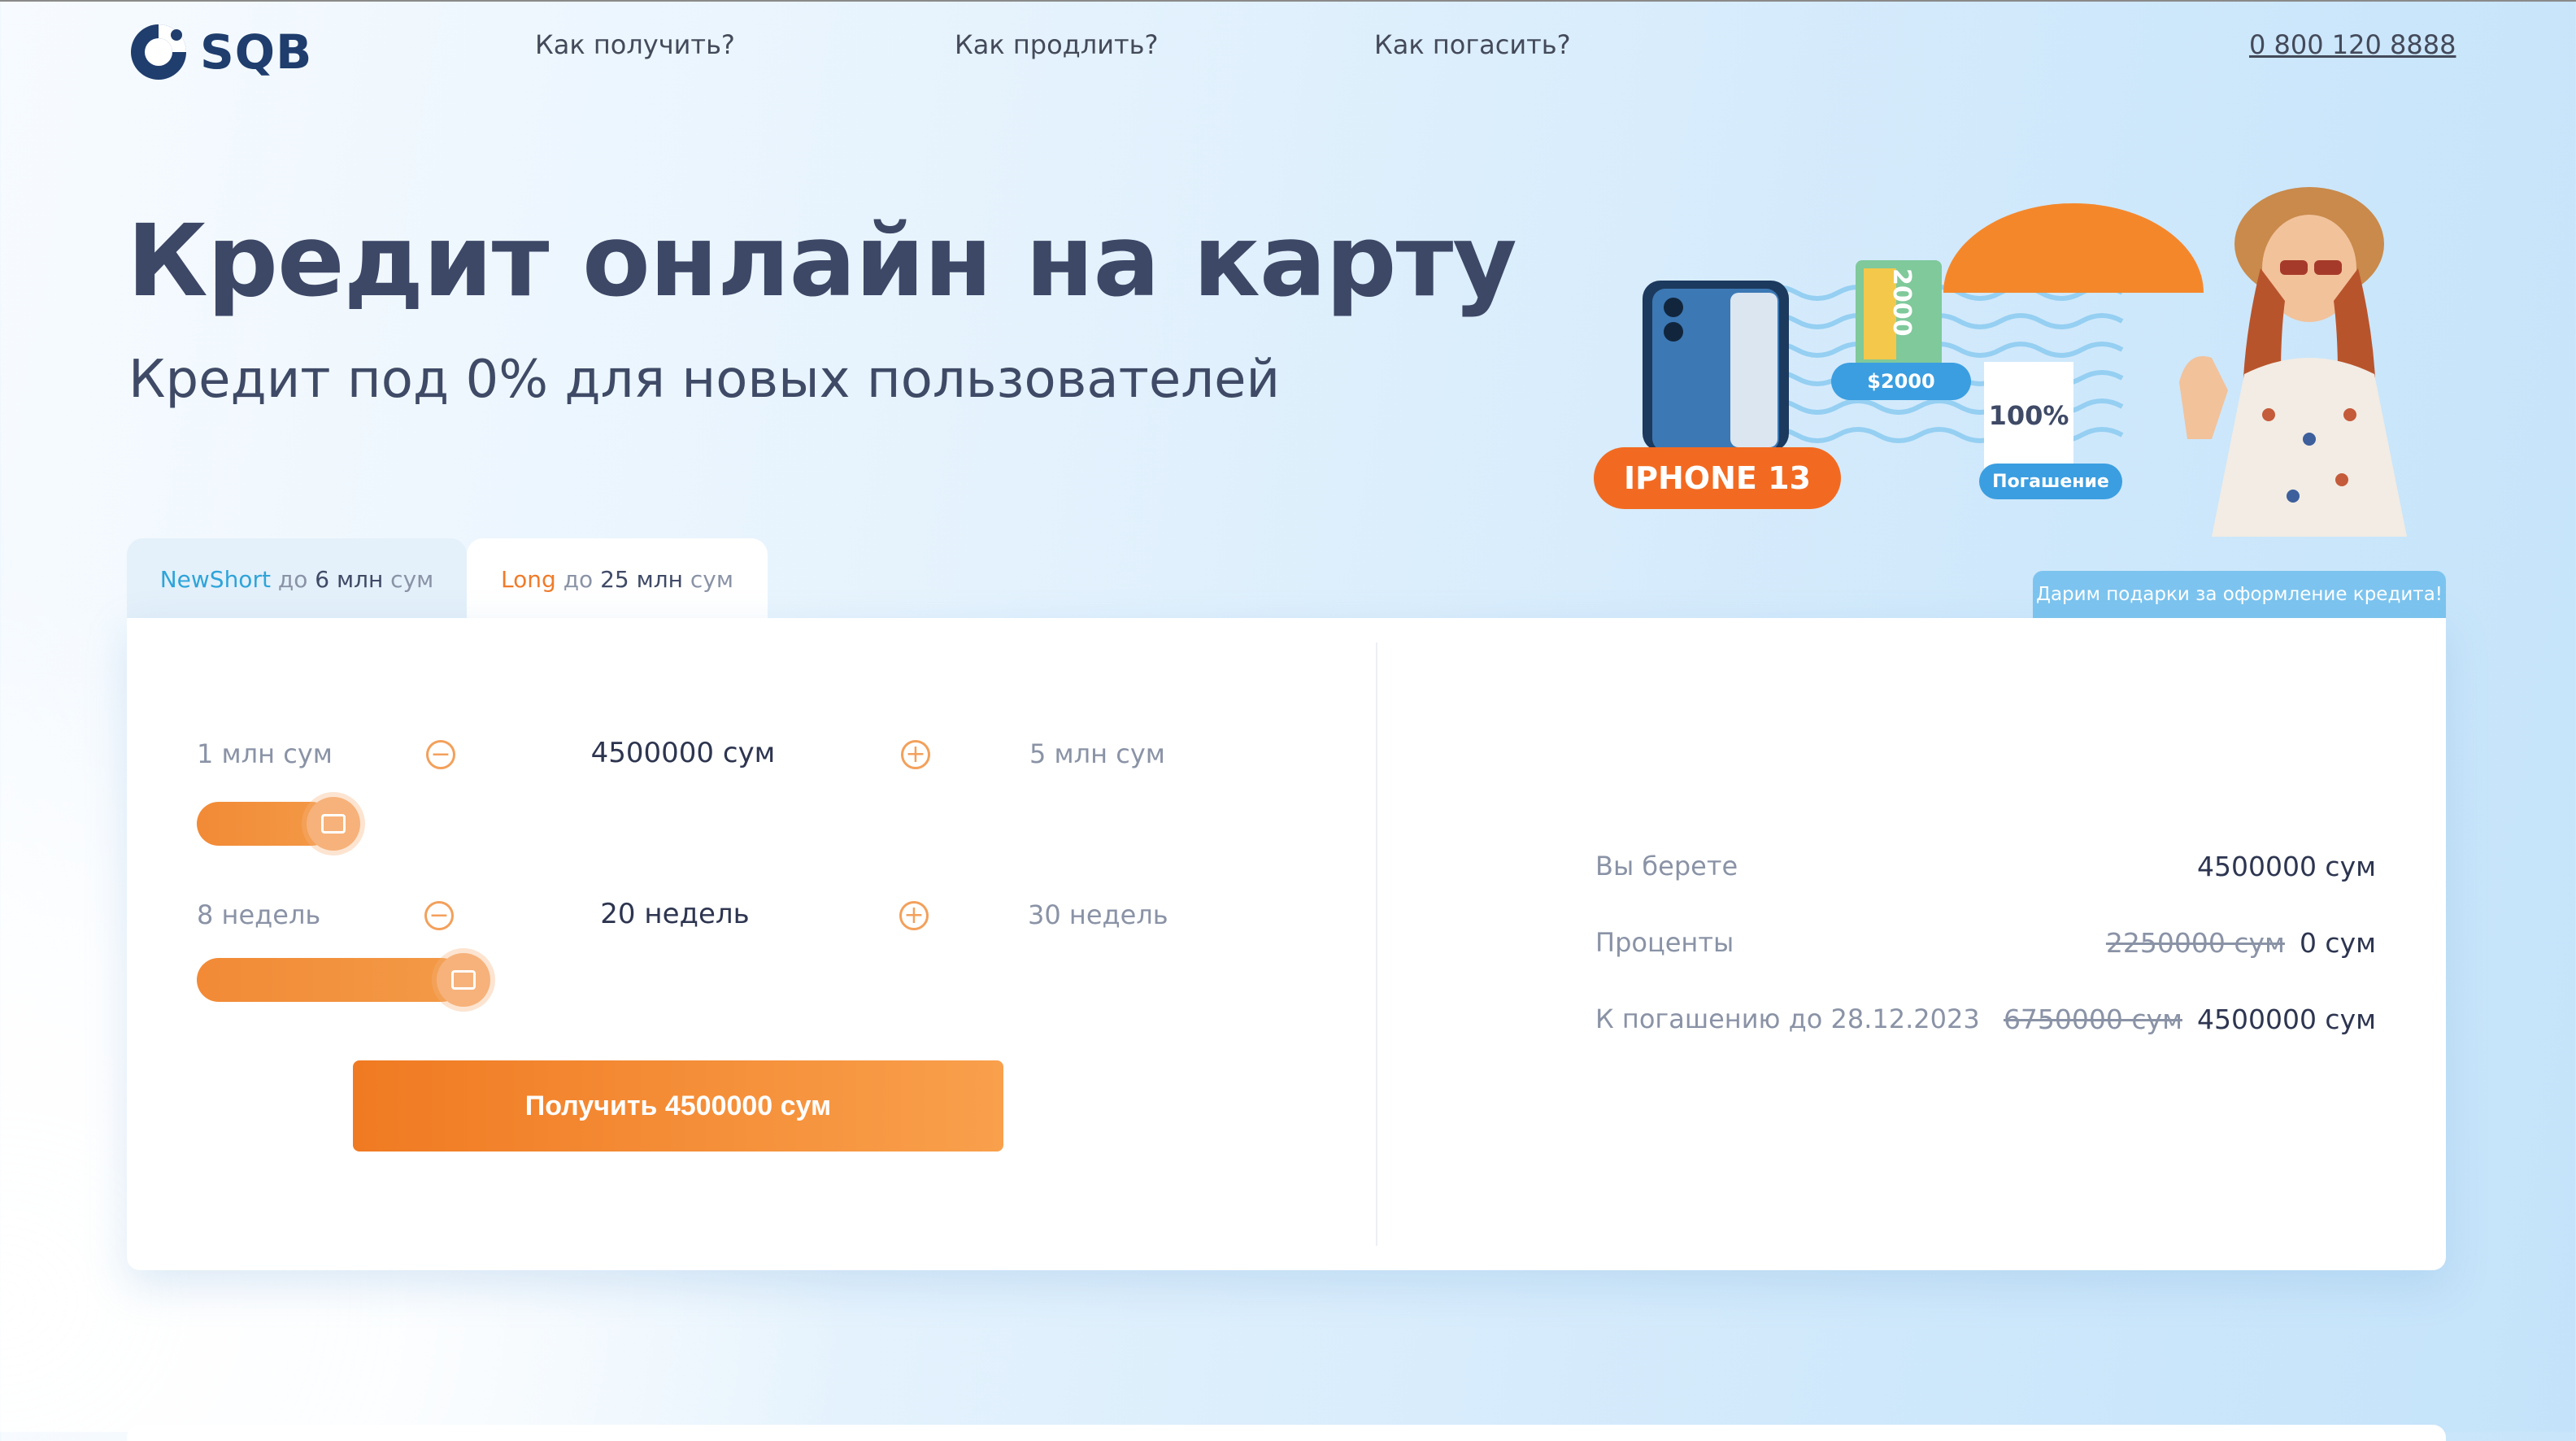  Describe the element at coordinates (265, 753) in the screenshot. I see `amount-min-label: 1 млн сум` at that location.